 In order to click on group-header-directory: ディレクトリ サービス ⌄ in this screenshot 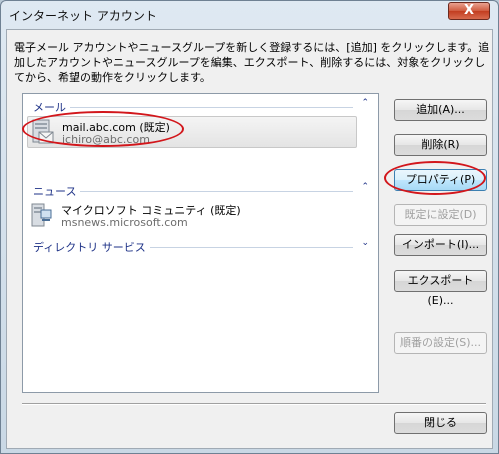, I will do `click(201, 246)`.